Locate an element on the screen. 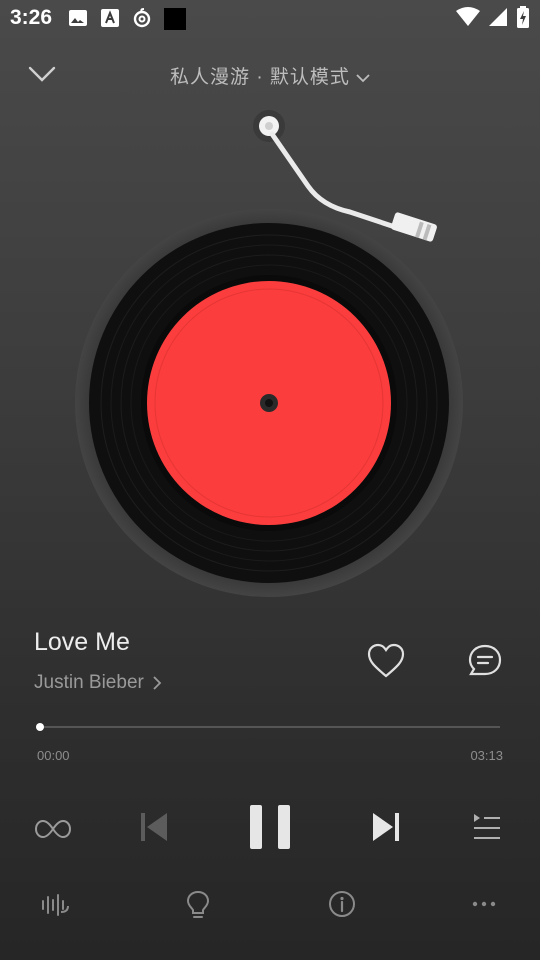 Image resolution: width=540 pixels, height=960 pixels. playlist-button is located at coordinates (486, 827).